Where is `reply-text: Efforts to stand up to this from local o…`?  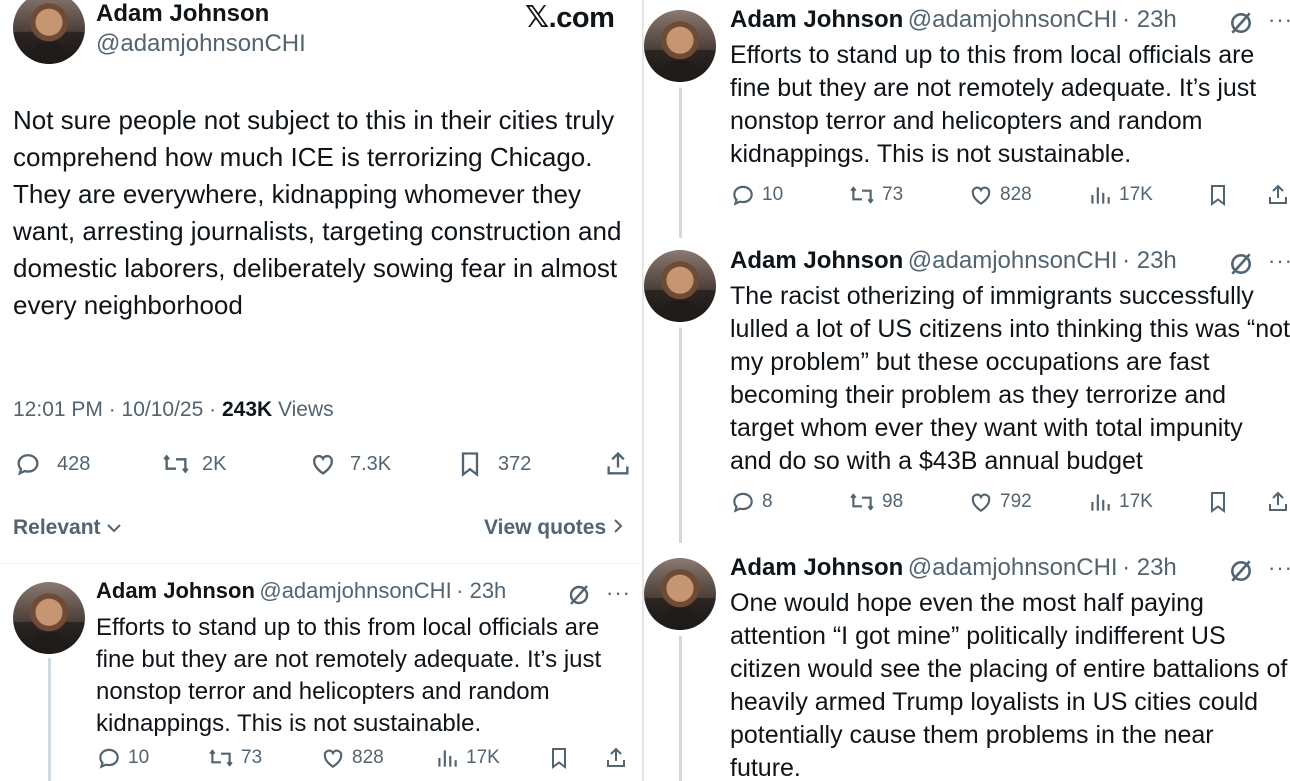 reply-text: Efforts to stand up to this from local o… is located at coordinates (349, 675).